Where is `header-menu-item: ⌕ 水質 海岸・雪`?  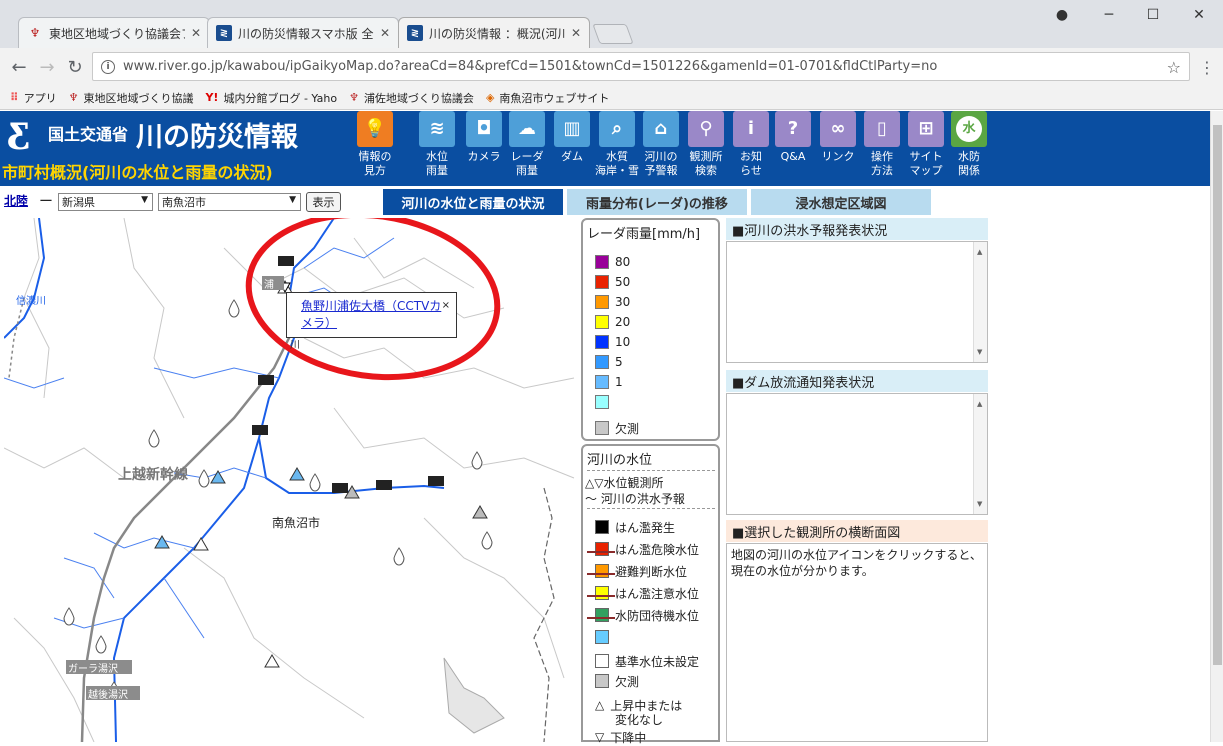
header-menu-item: ⌕ 水質 海岸・雪 is located at coordinates (617, 144).